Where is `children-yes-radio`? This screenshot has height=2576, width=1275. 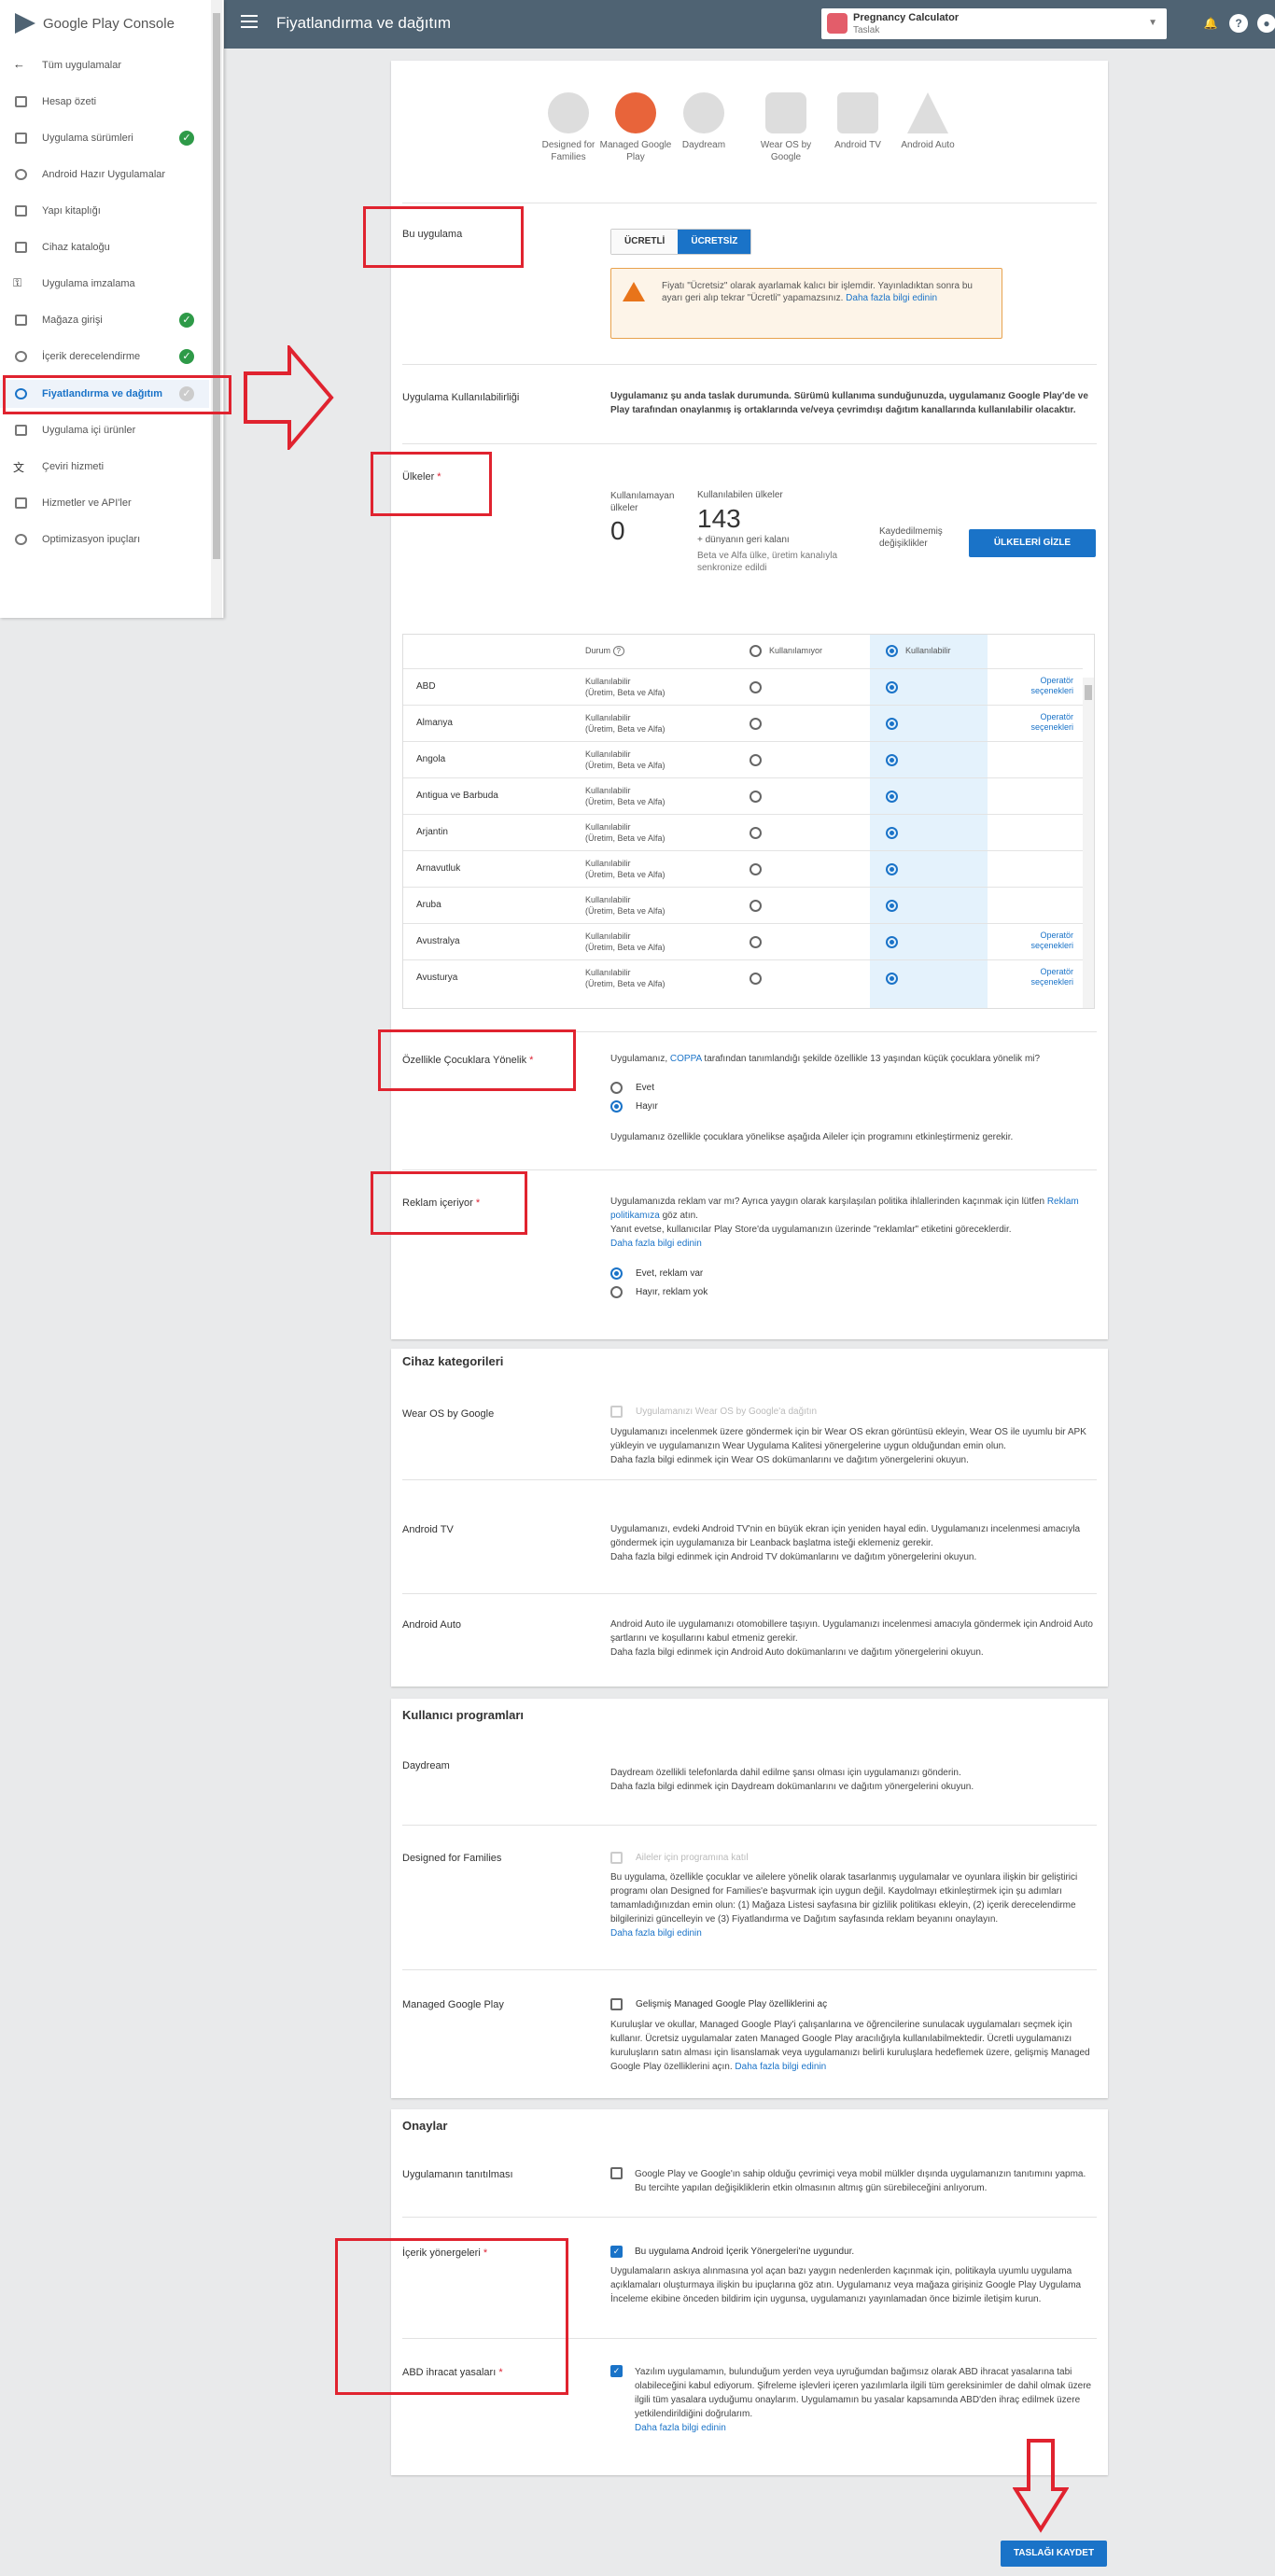
children-yes-radio is located at coordinates (616, 1088).